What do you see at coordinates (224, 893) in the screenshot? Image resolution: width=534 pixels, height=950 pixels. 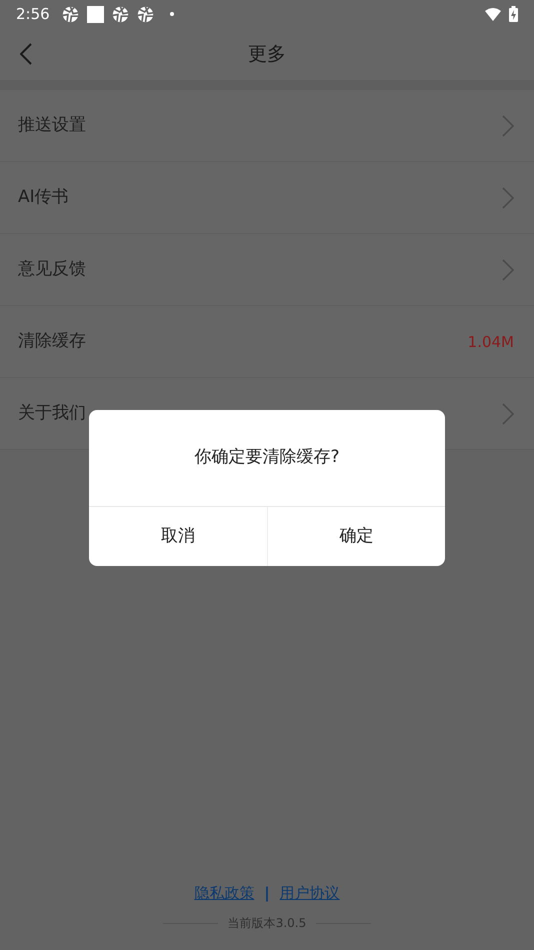 I see `privacy-link: 隐私政策` at bounding box center [224, 893].